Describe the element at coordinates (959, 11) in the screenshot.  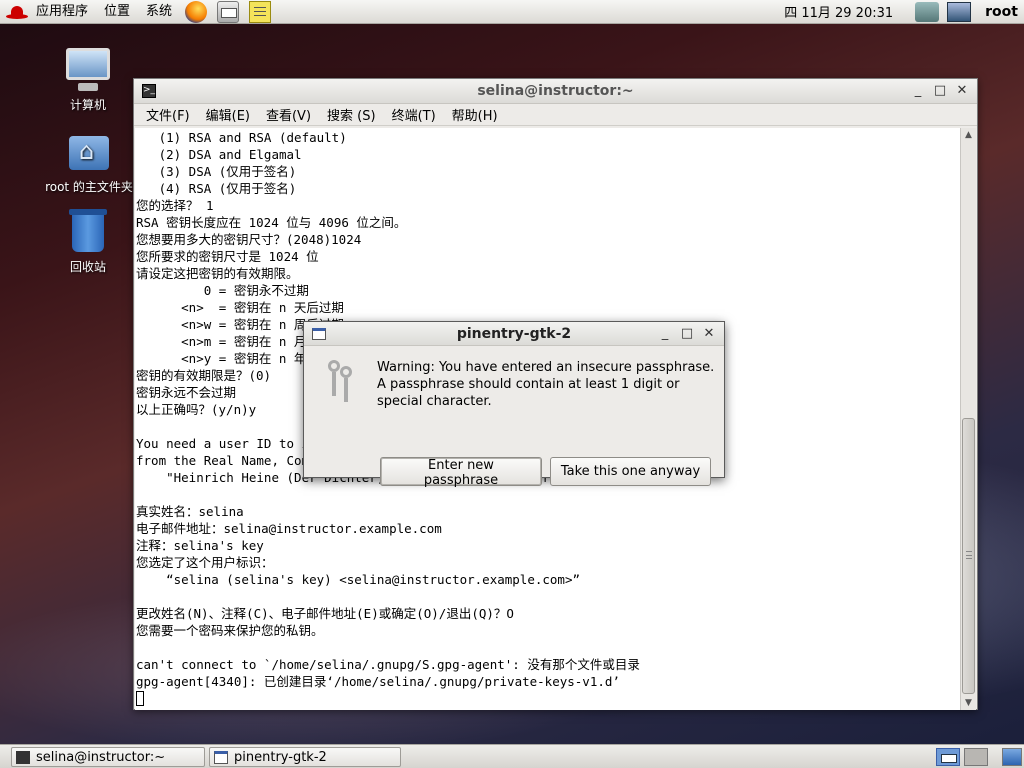
I see `display-icon` at that location.